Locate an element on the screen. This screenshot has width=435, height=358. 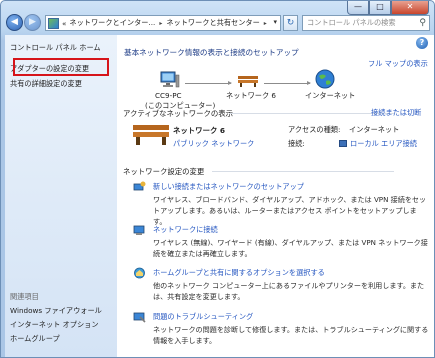
forward-button: ▶ is located at coordinates (32, 22).